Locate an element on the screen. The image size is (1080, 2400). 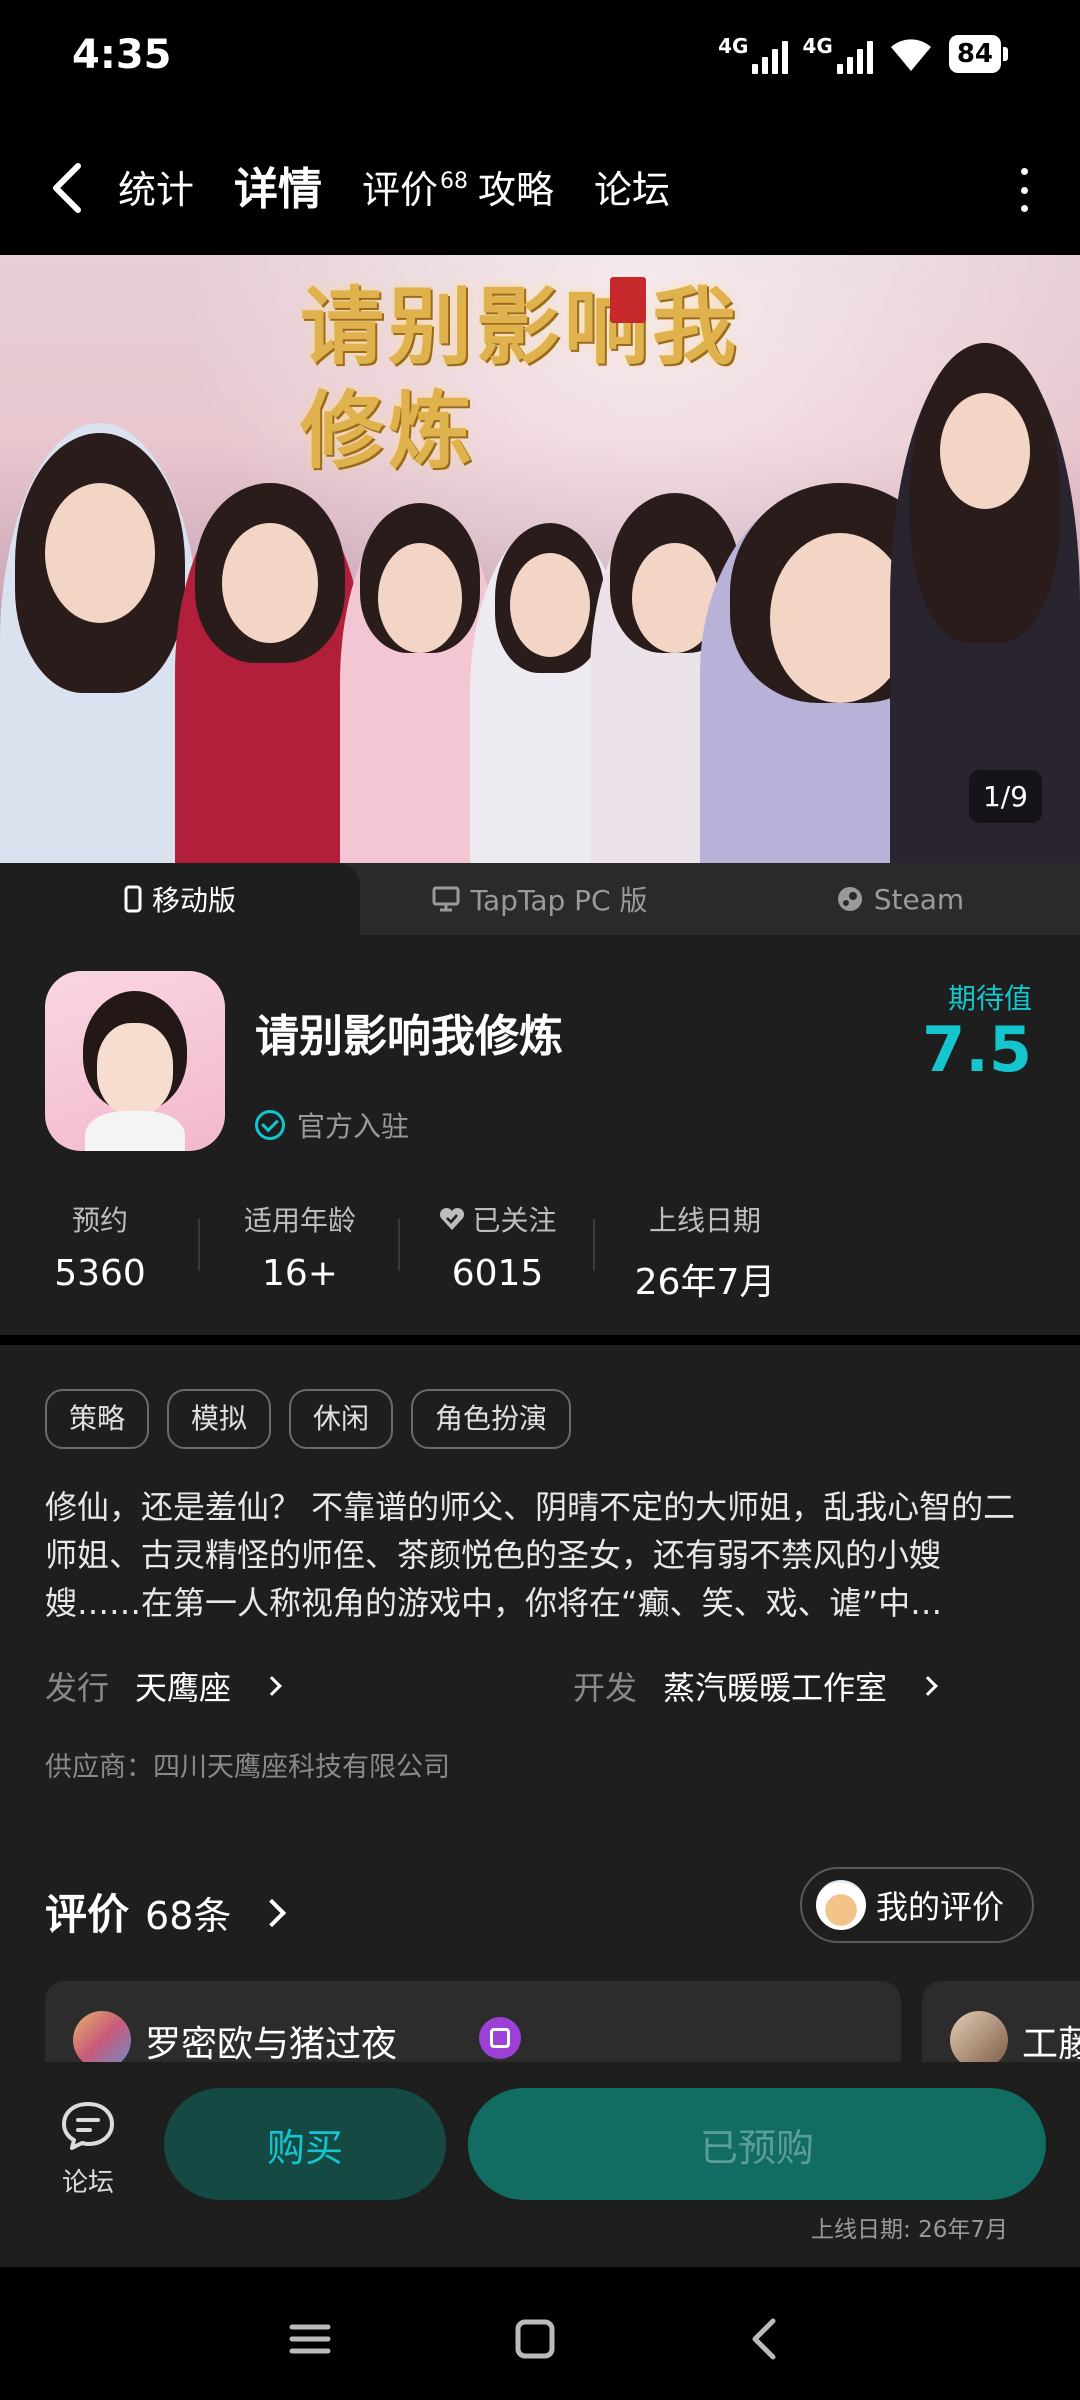
platform-tabs: 移动版 TapTap PC 版 Steam is located at coordinates (540, 899).